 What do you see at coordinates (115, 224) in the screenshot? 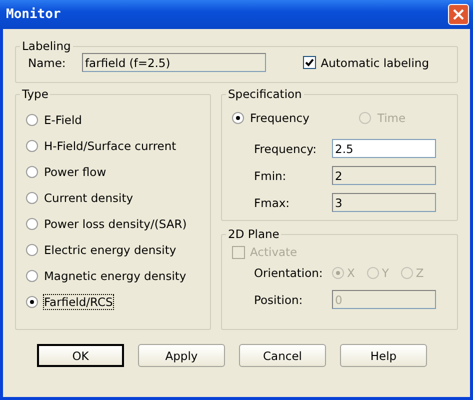
I see `radio-label: Power loss density/(SAR)` at bounding box center [115, 224].